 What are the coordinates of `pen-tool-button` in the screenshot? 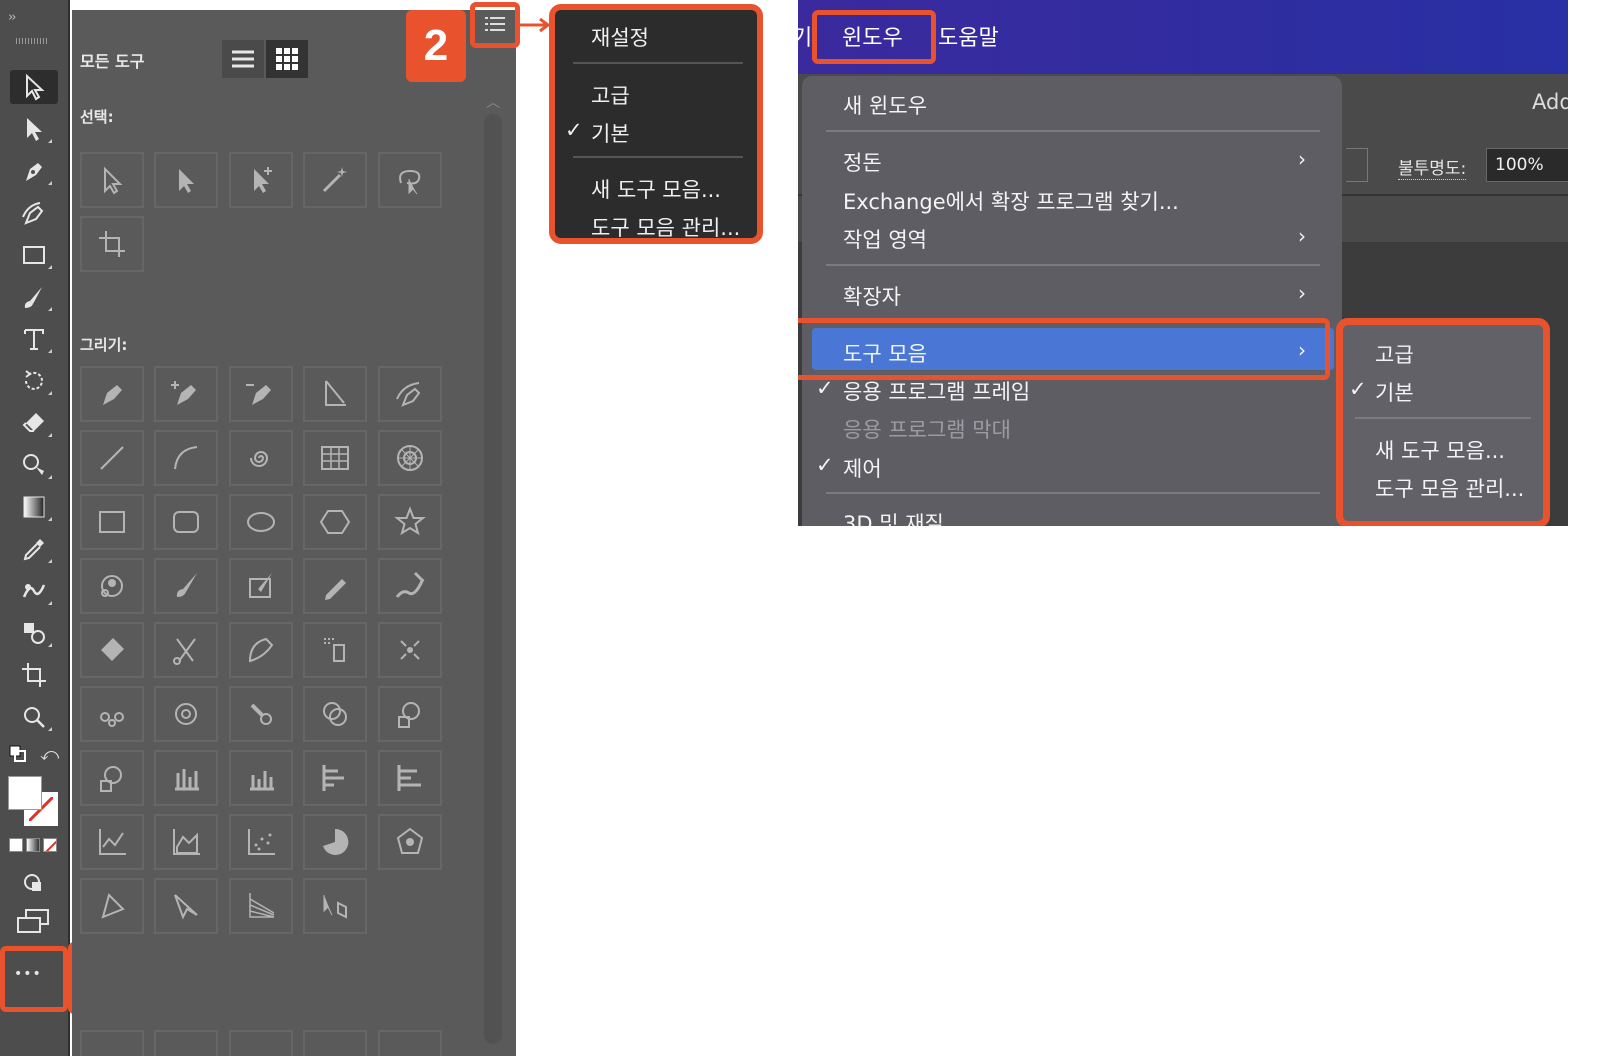 It's located at (34, 171).